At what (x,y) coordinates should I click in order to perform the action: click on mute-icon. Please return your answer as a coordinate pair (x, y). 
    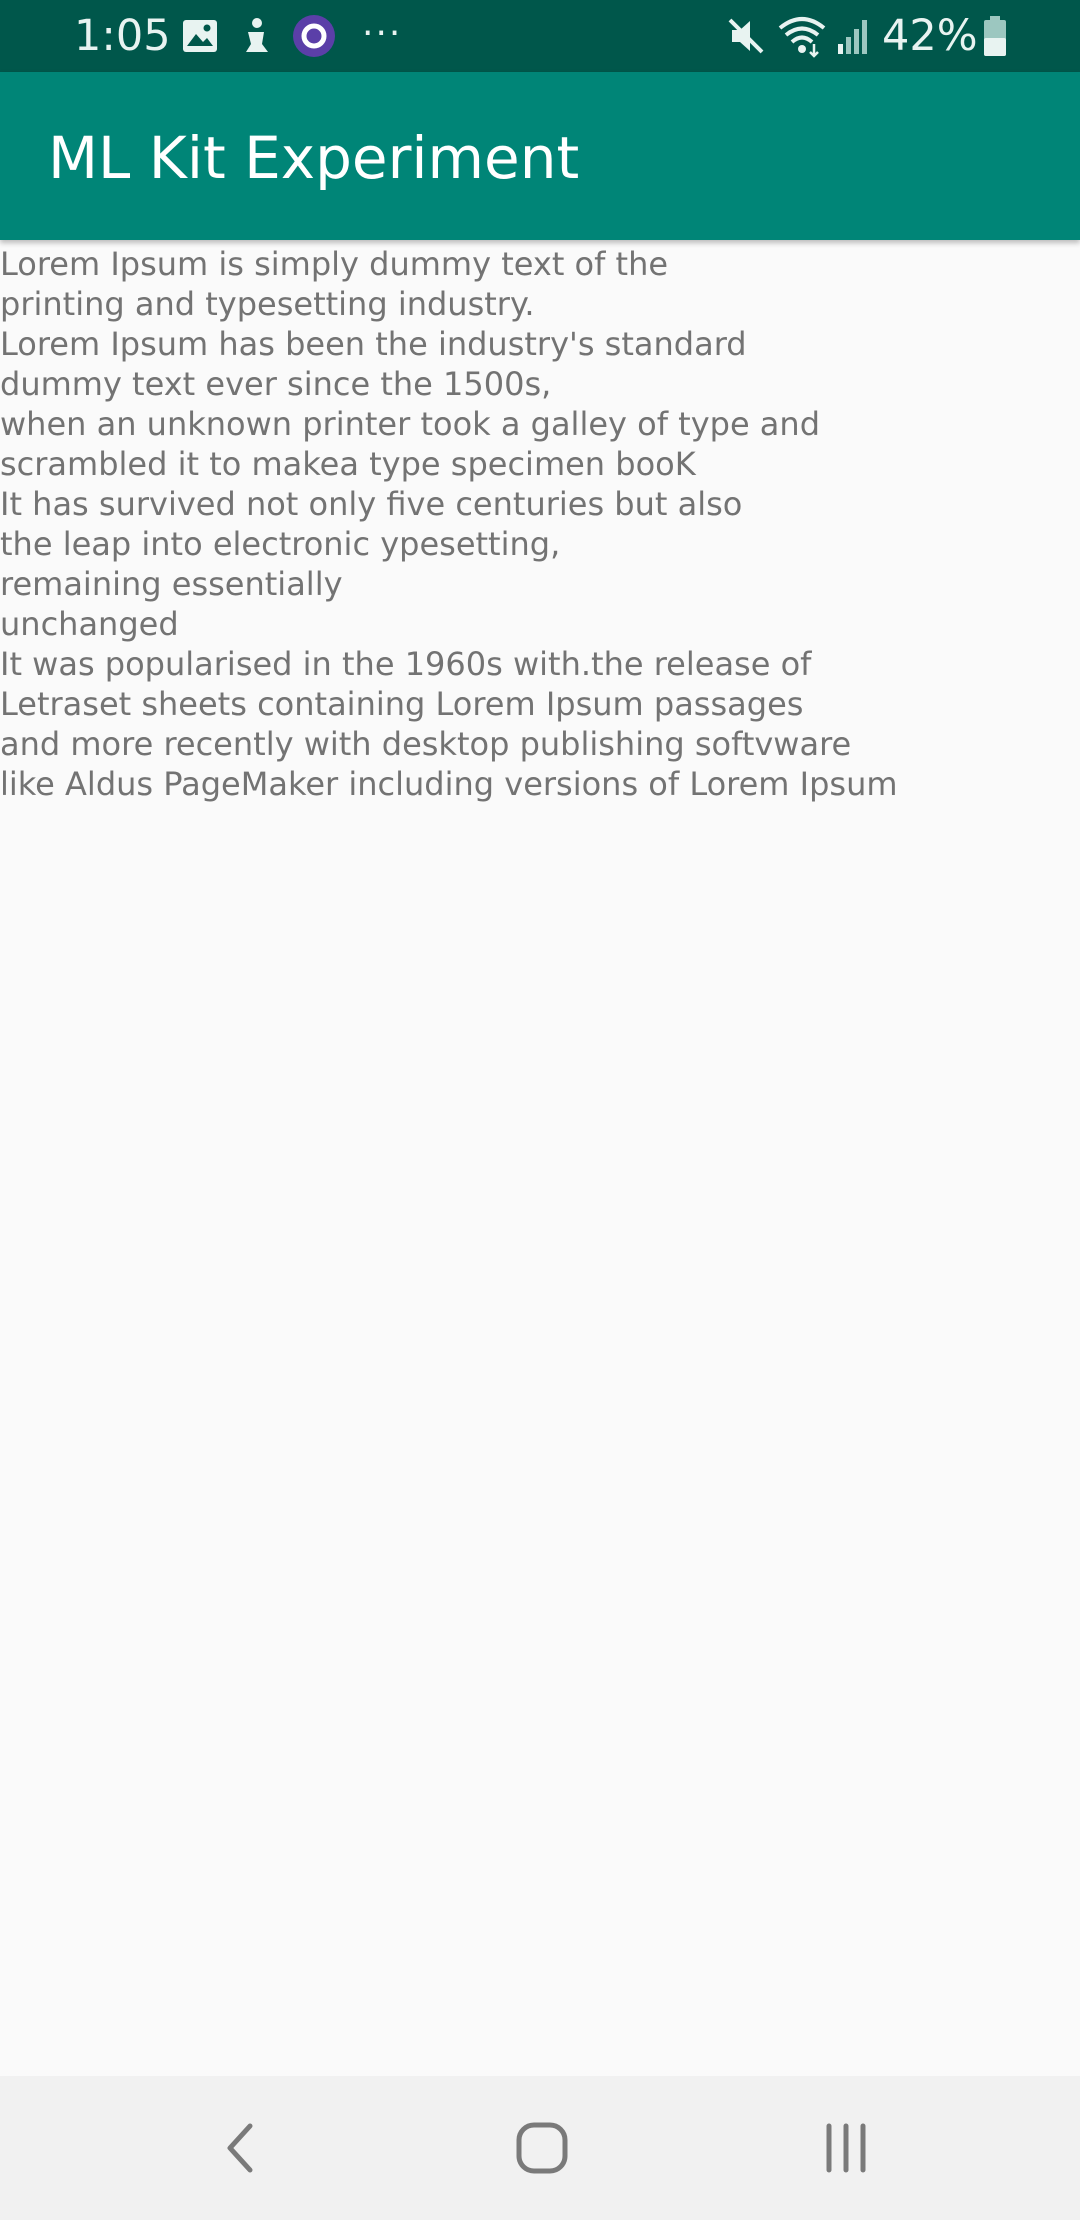
    Looking at the image, I should click on (746, 36).